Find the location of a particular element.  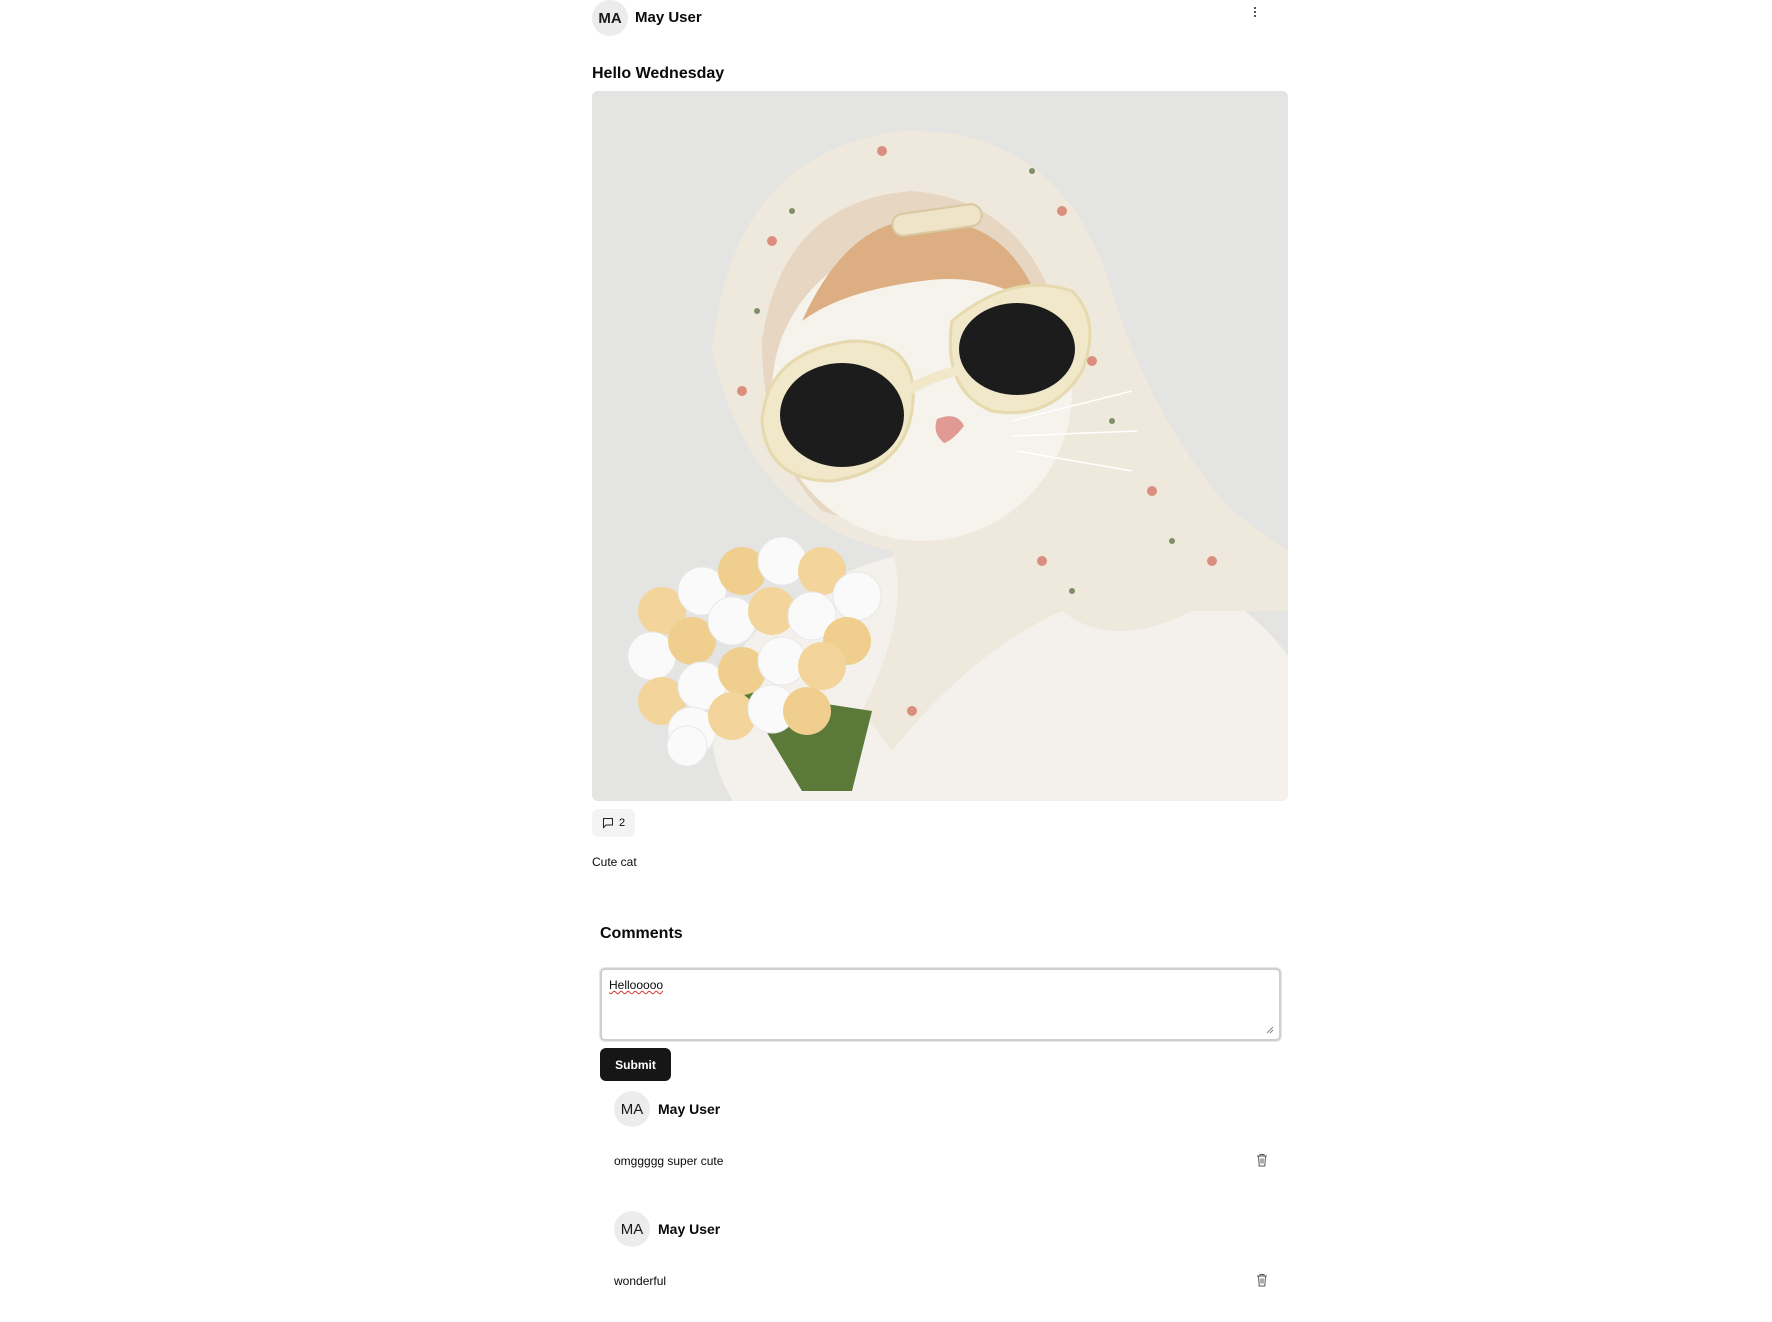

message-square-icon is located at coordinates (608, 823).